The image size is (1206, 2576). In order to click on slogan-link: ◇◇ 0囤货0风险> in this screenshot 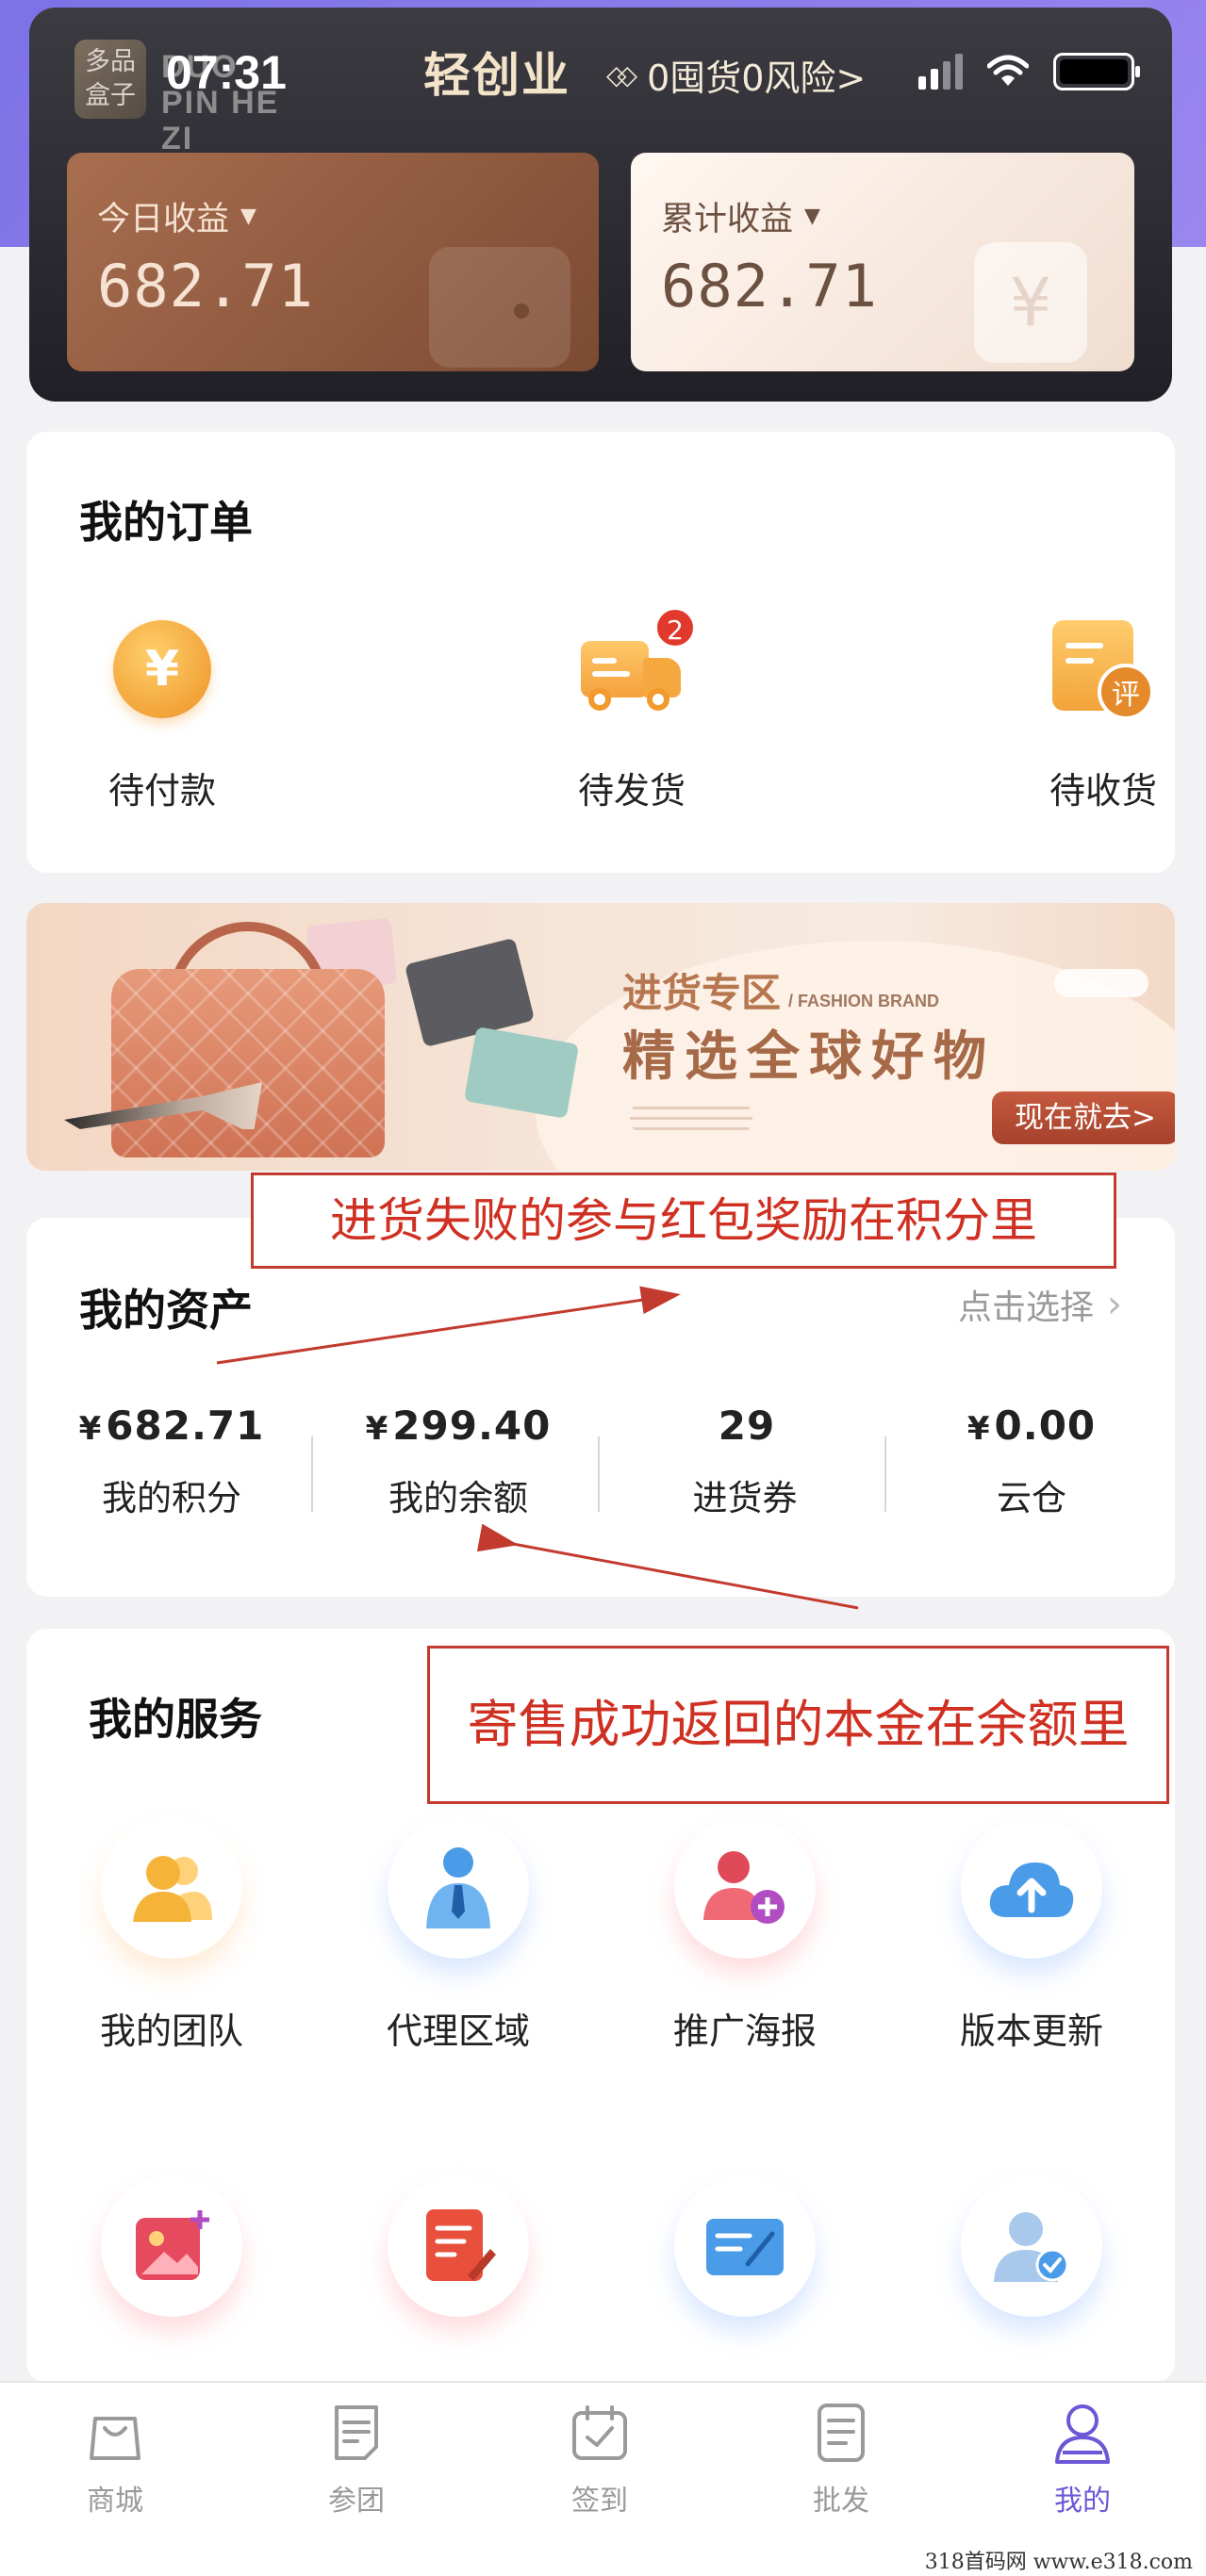, I will do `click(736, 75)`.